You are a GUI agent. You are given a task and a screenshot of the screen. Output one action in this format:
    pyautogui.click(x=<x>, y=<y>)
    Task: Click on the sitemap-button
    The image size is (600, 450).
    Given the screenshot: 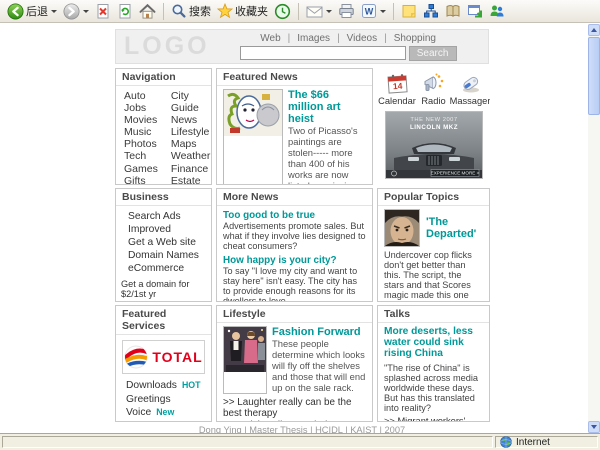 What is the action you would take?
    pyautogui.click(x=431, y=11)
    